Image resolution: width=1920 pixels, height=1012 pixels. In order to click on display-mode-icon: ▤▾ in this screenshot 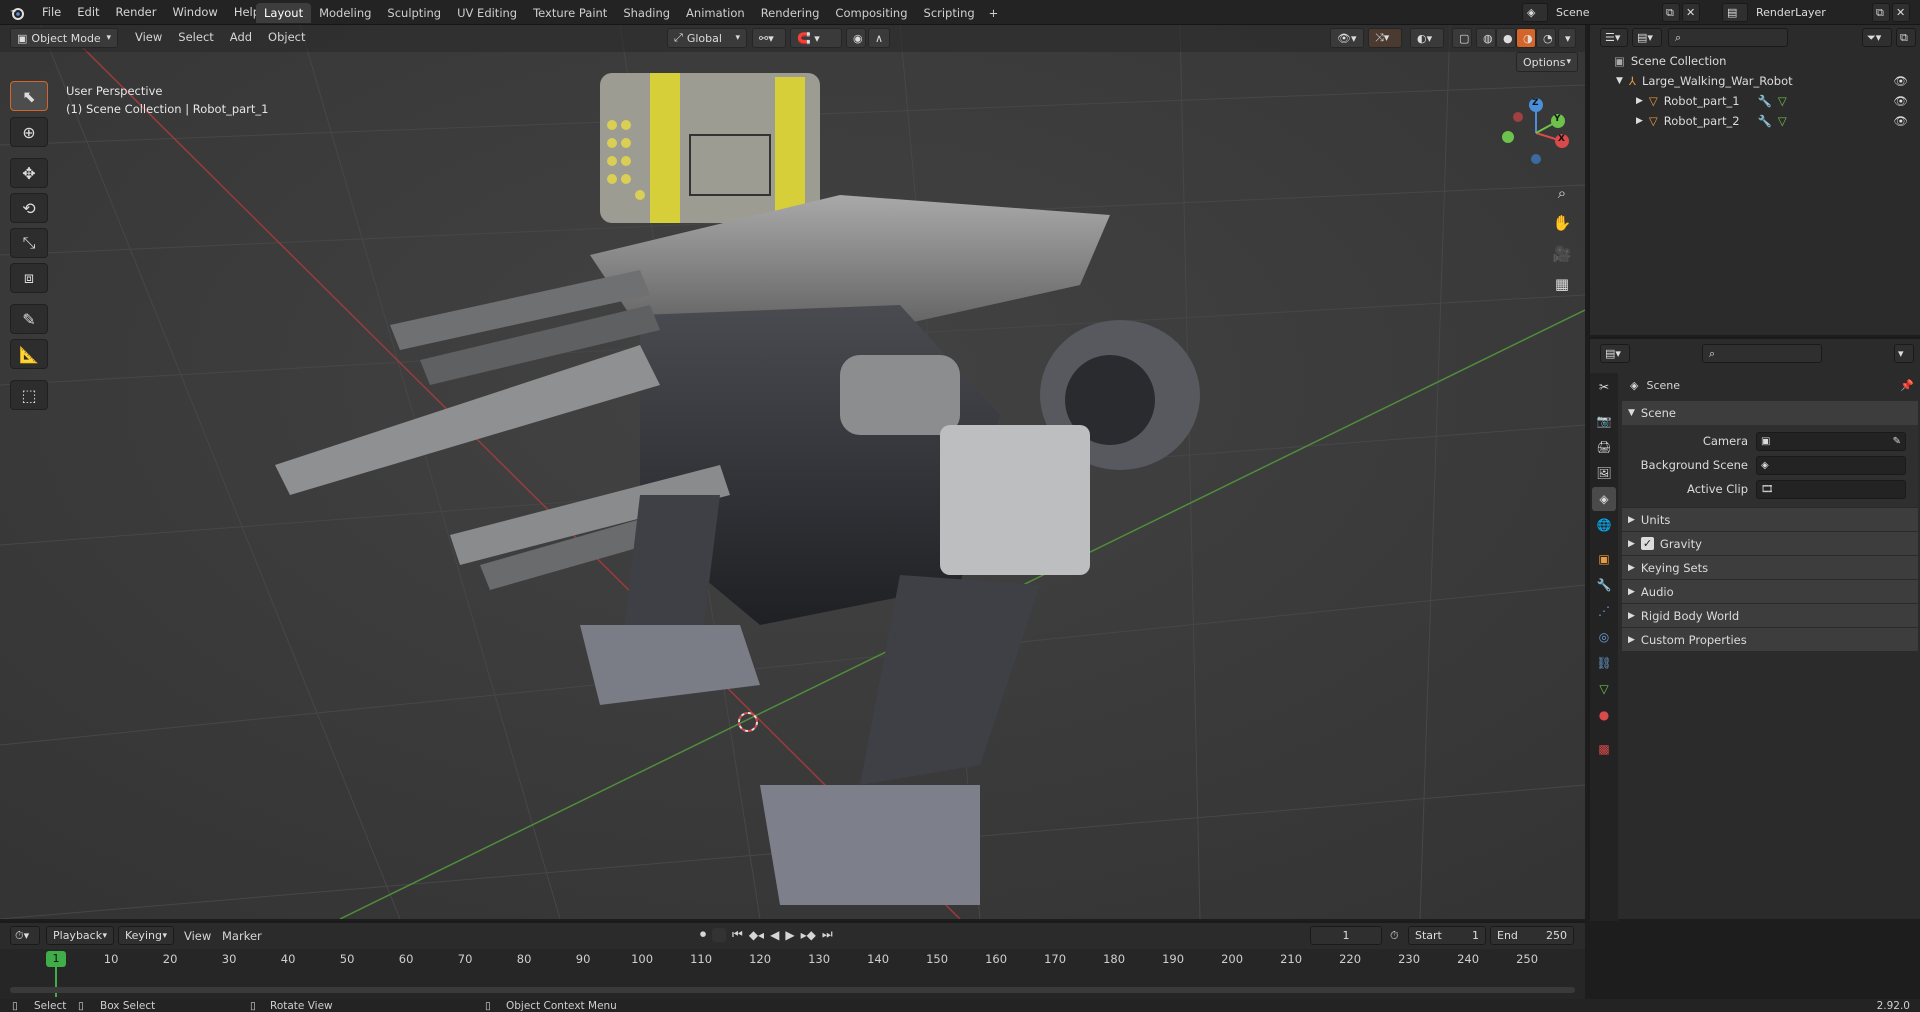, I will do `click(1647, 37)`.